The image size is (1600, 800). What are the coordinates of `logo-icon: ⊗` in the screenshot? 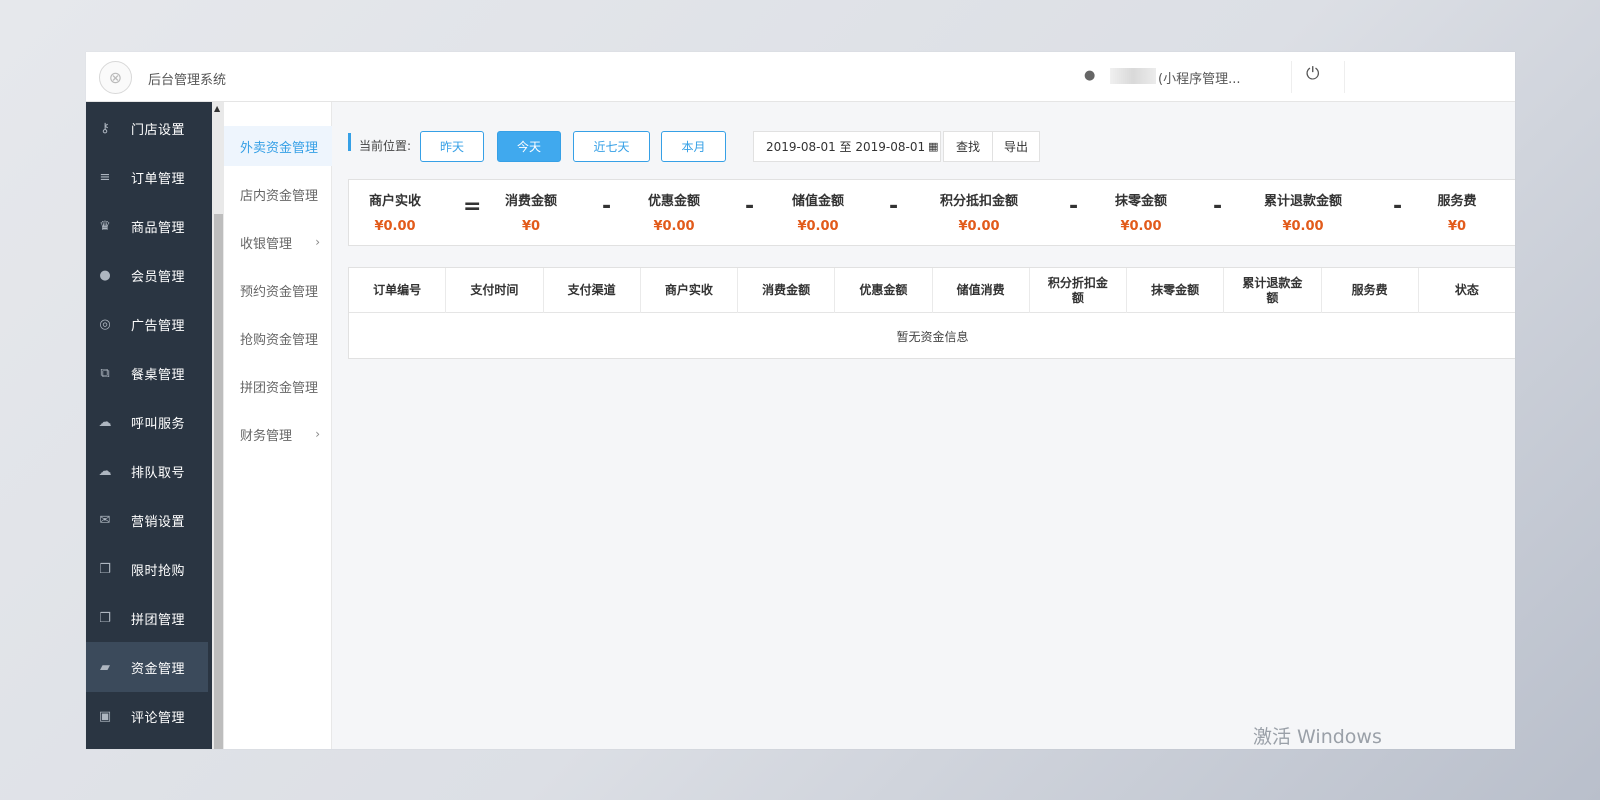 It's located at (115, 77).